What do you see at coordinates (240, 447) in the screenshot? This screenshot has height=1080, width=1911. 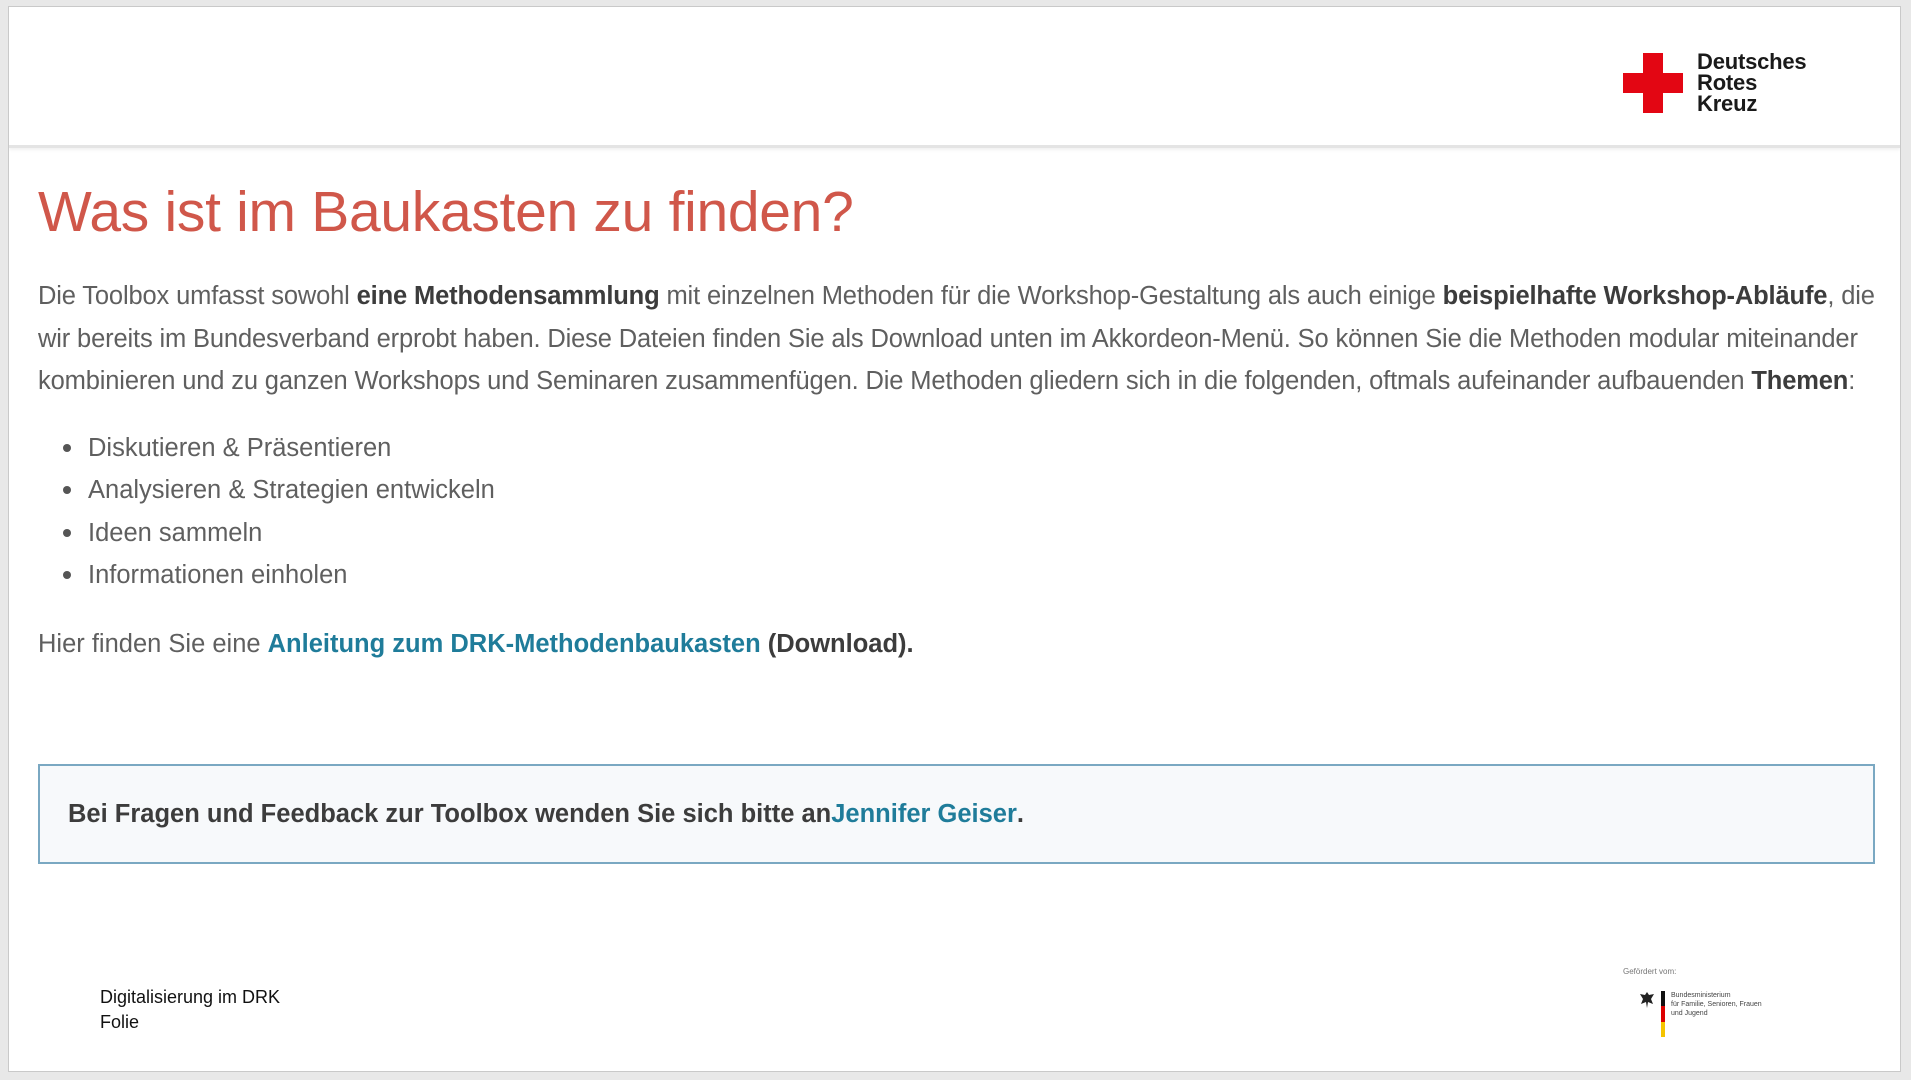 I see `theme-label: Diskutieren & Präsentieren` at bounding box center [240, 447].